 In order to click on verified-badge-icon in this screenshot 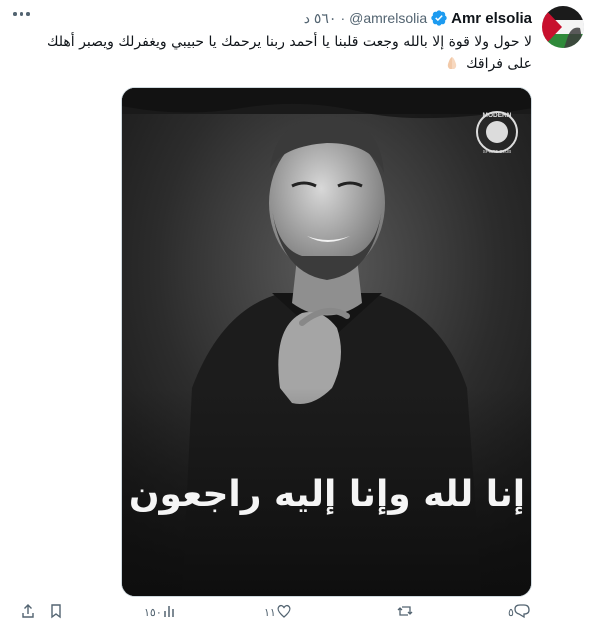, I will do `click(439, 18)`.